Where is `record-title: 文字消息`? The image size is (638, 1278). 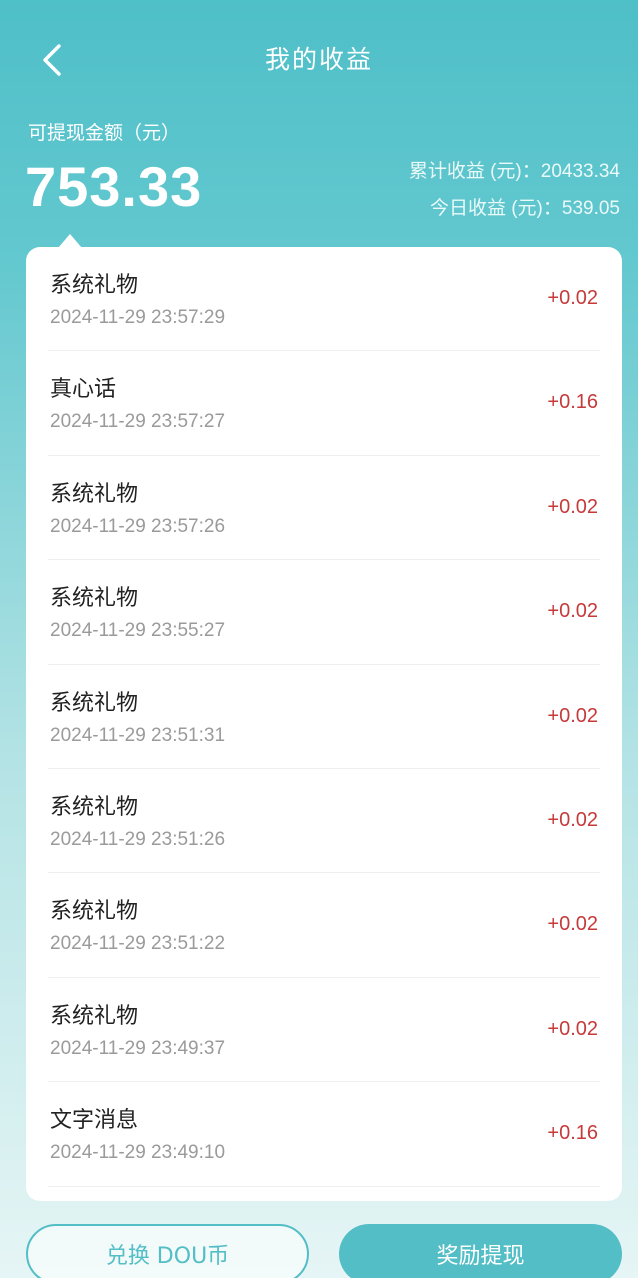
record-title: 文字消息 is located at coordinates (94, 1121).